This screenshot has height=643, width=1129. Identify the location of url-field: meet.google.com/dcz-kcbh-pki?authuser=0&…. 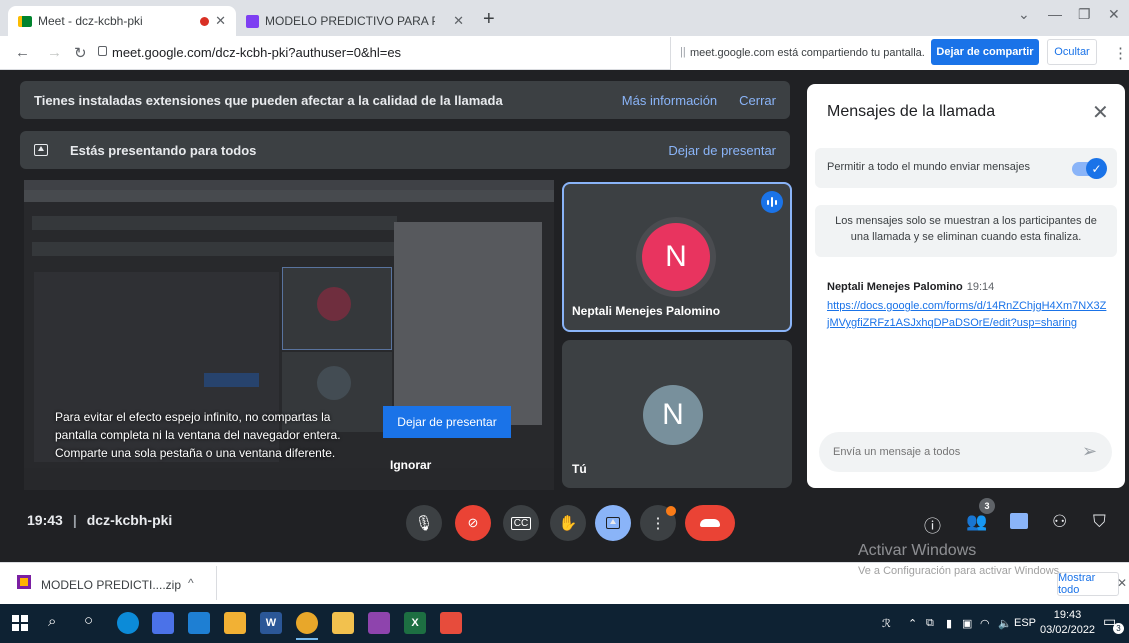
(256, 52).